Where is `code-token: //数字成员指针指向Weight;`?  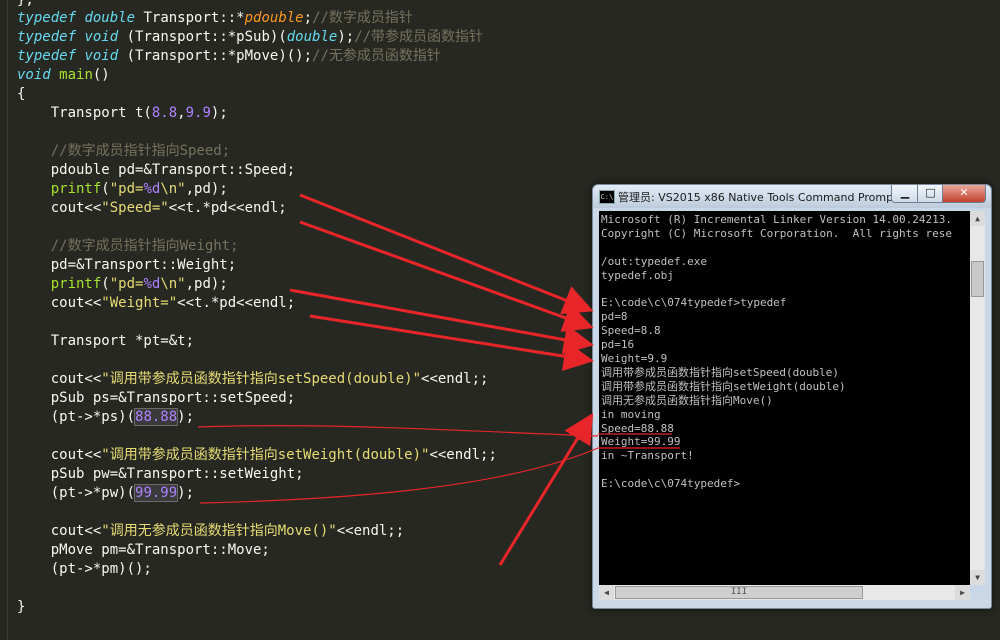
code-token: //数字成员指针指向Weight; is located at coordinates (128, 246).